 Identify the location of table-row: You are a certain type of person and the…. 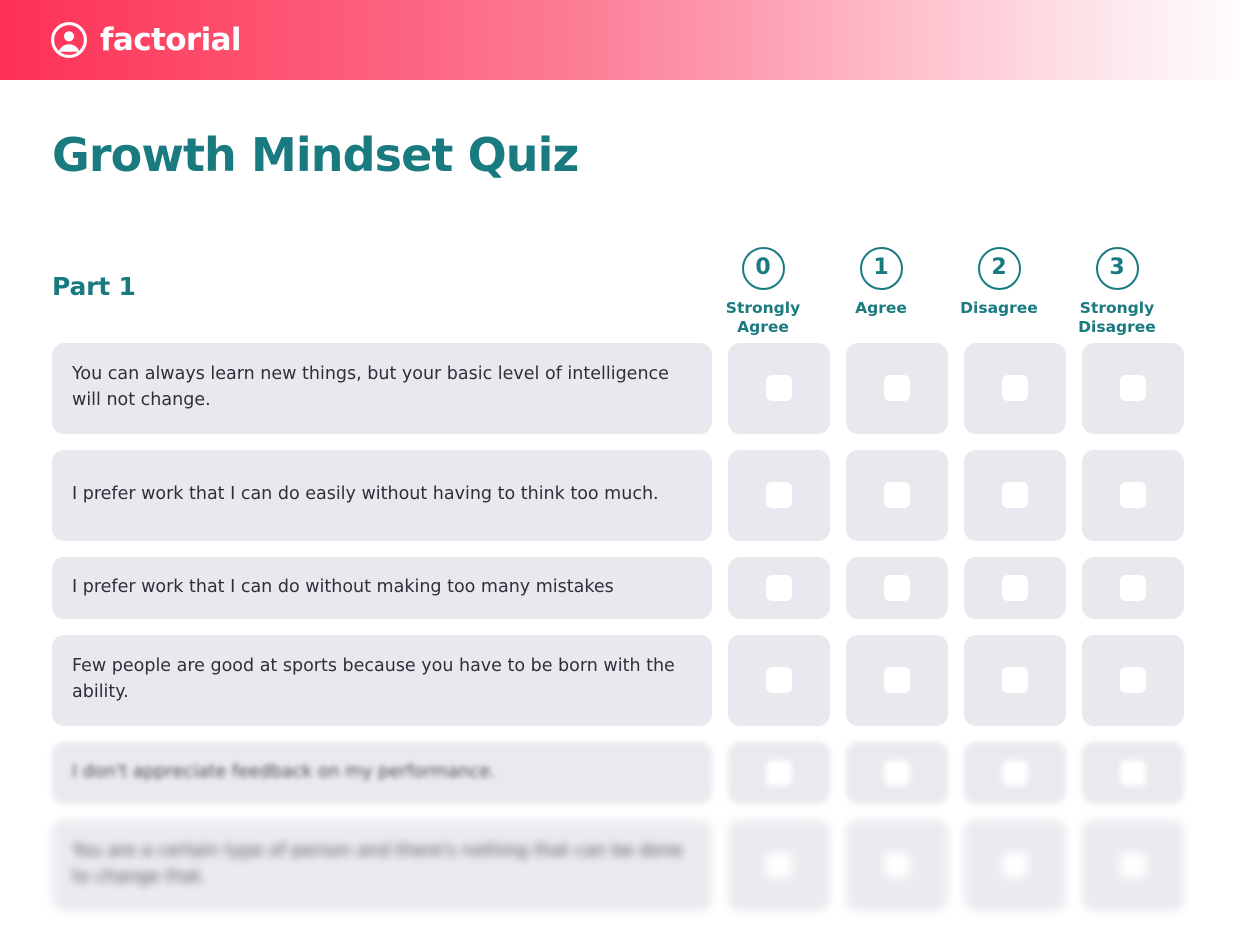
(620, 865).